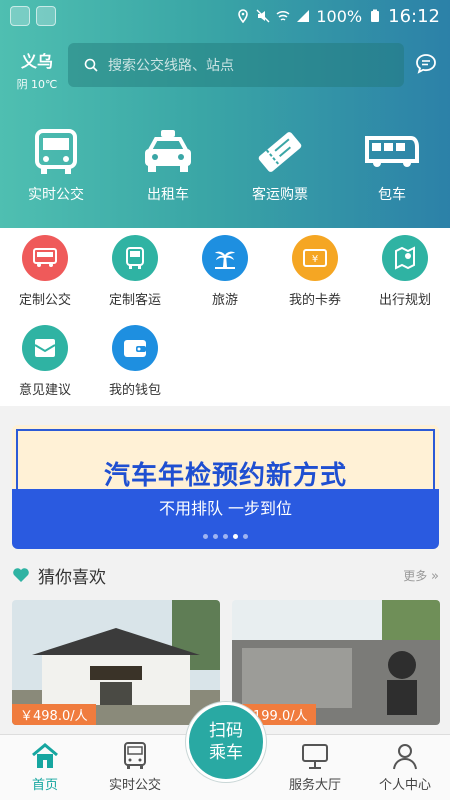 This screenshot has height=800, width=450. I want to click on route-plan-icon, so click(405, 258).